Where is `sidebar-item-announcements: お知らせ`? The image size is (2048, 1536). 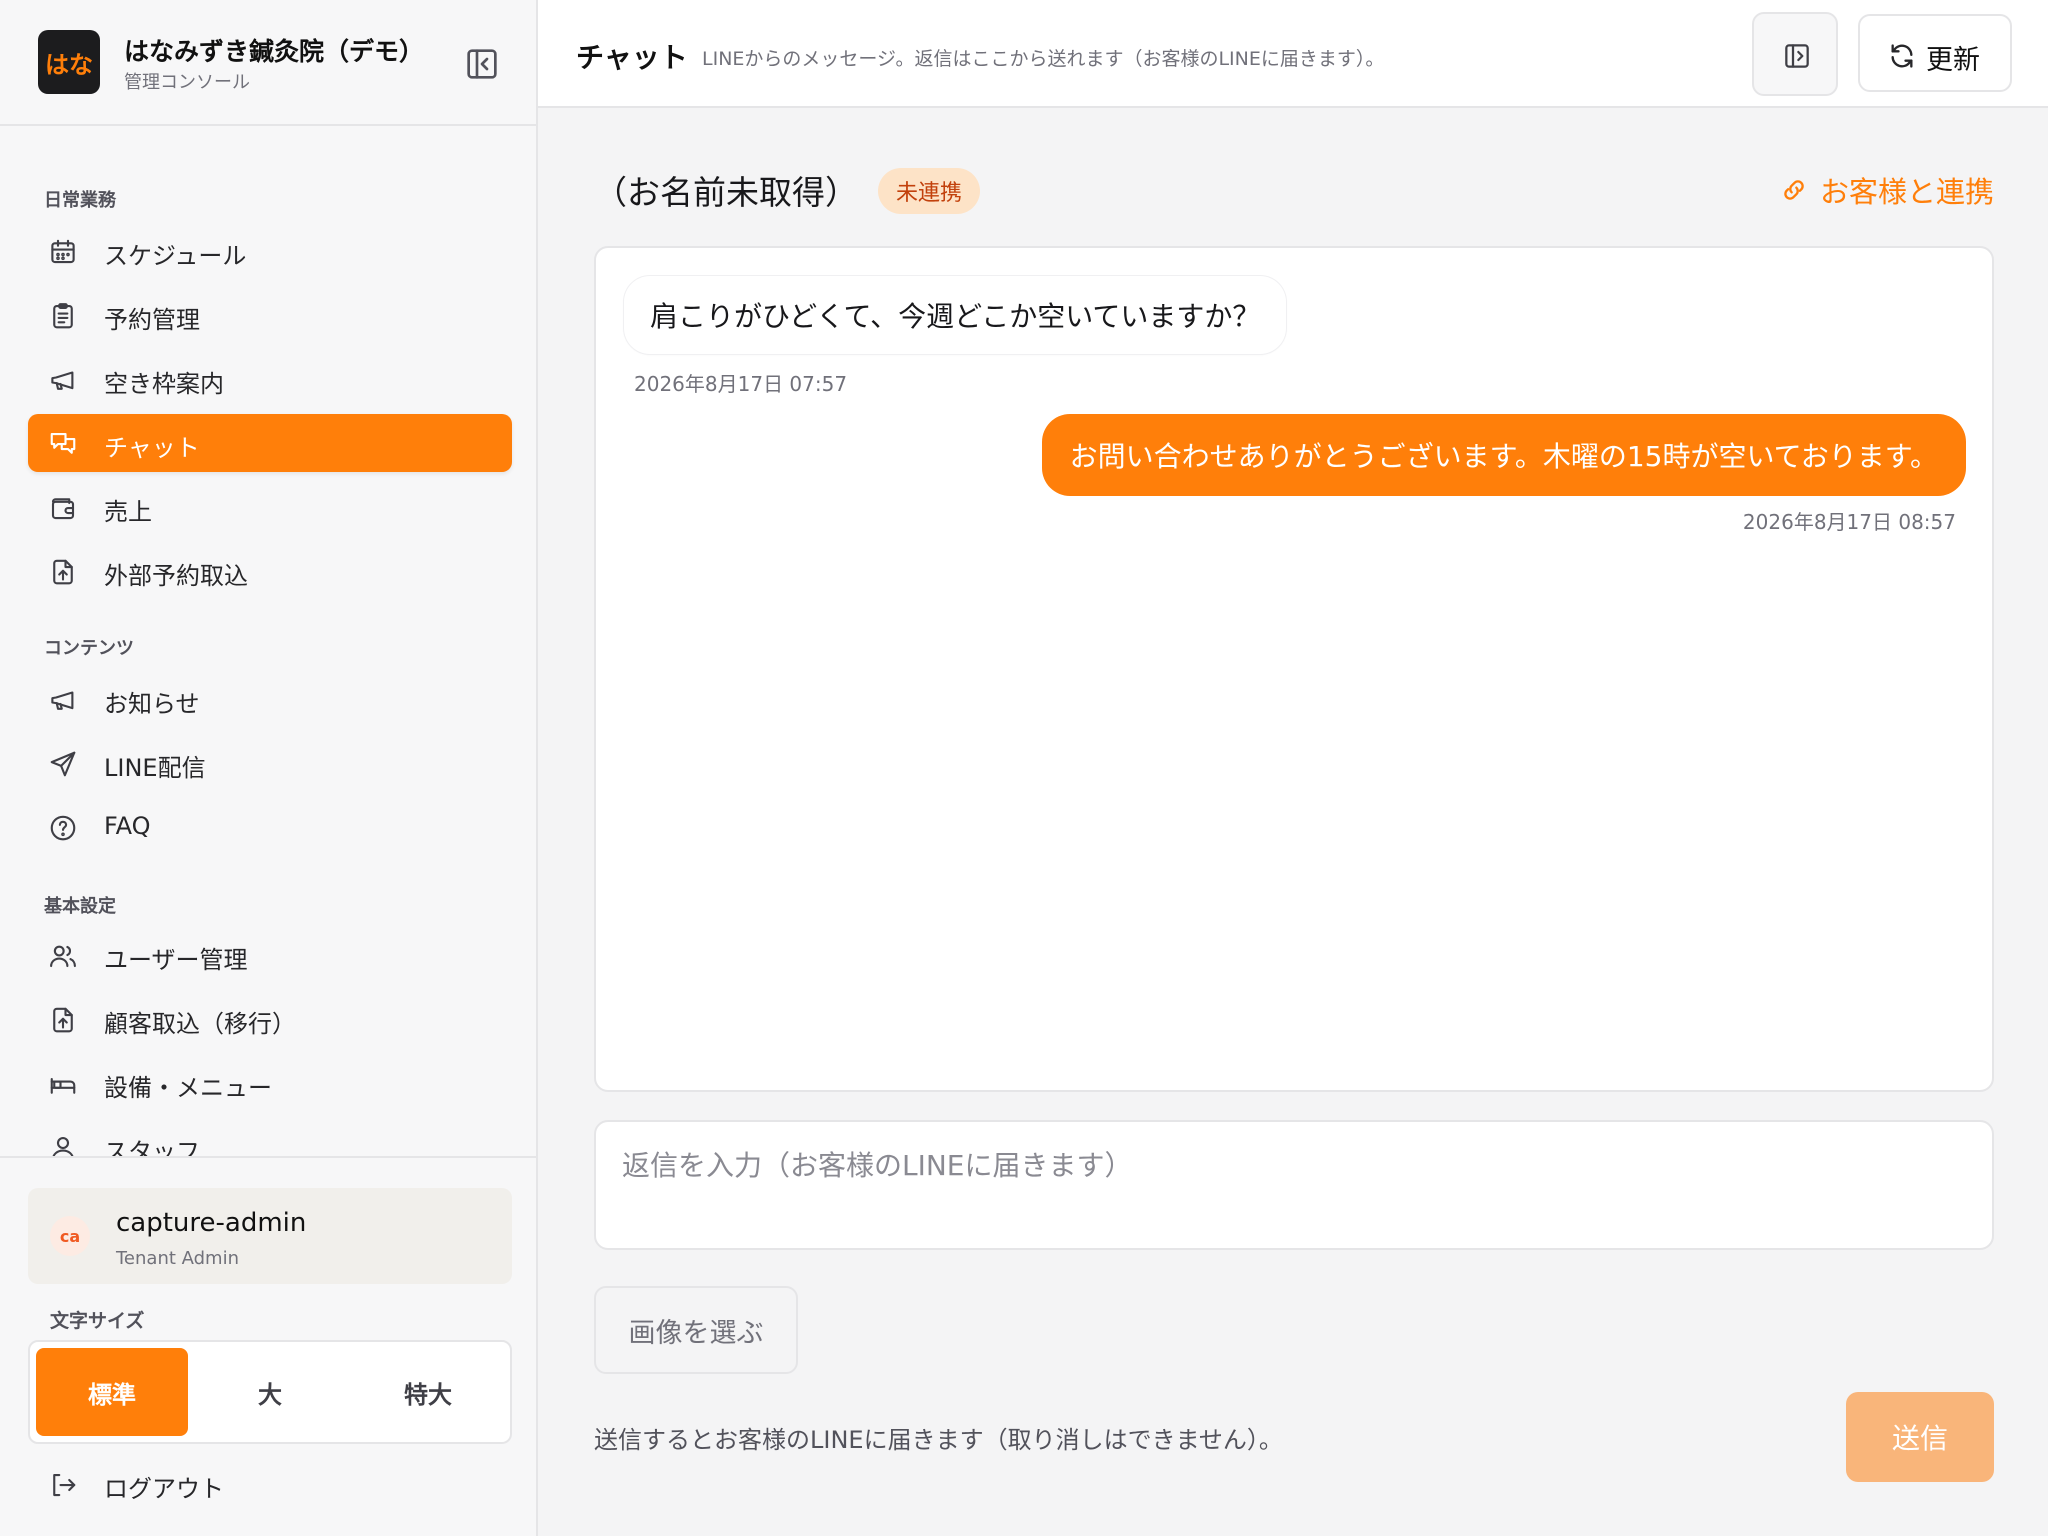 sidebar-item-announcements: お知らせ is located at coordinates (270, 699).